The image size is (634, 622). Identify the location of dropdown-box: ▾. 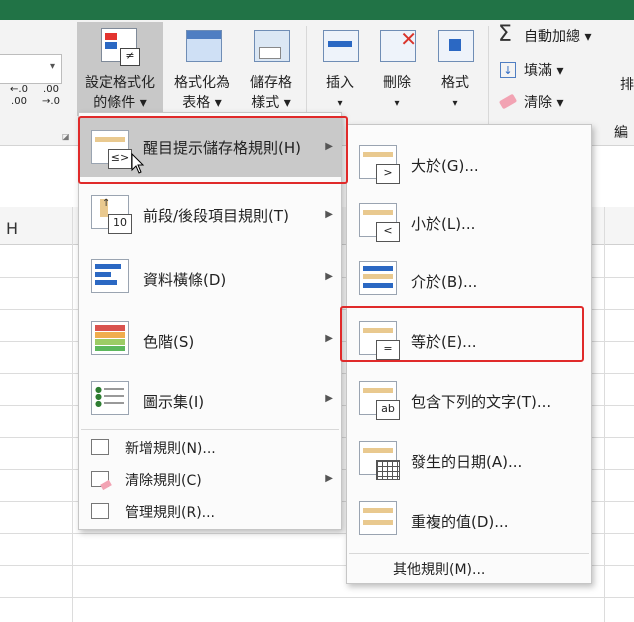
(31, 69).